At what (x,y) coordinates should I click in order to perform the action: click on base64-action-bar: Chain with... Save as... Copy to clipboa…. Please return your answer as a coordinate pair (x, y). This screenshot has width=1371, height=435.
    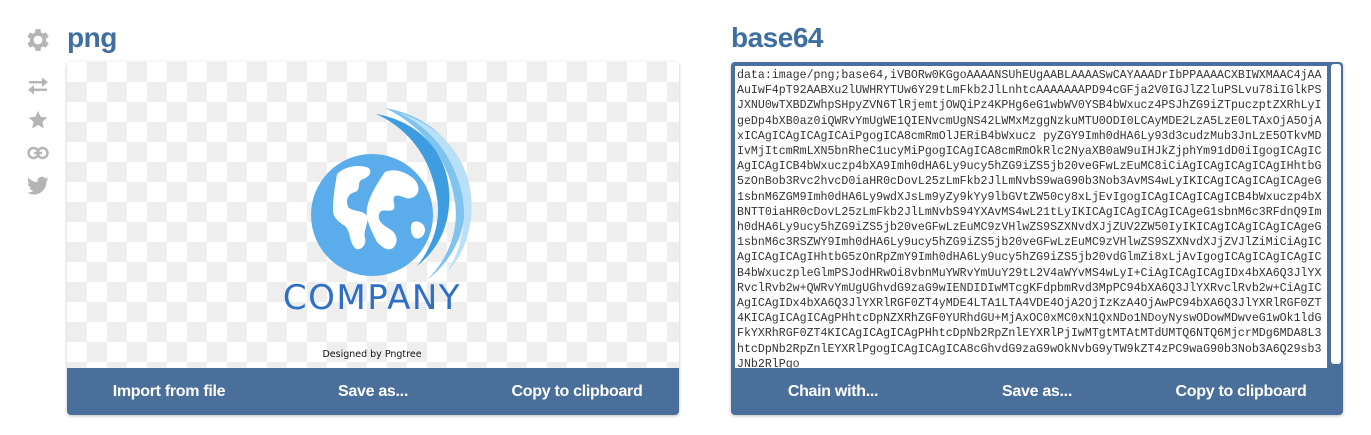
    Looking at the image, I should click on (1037, 391).